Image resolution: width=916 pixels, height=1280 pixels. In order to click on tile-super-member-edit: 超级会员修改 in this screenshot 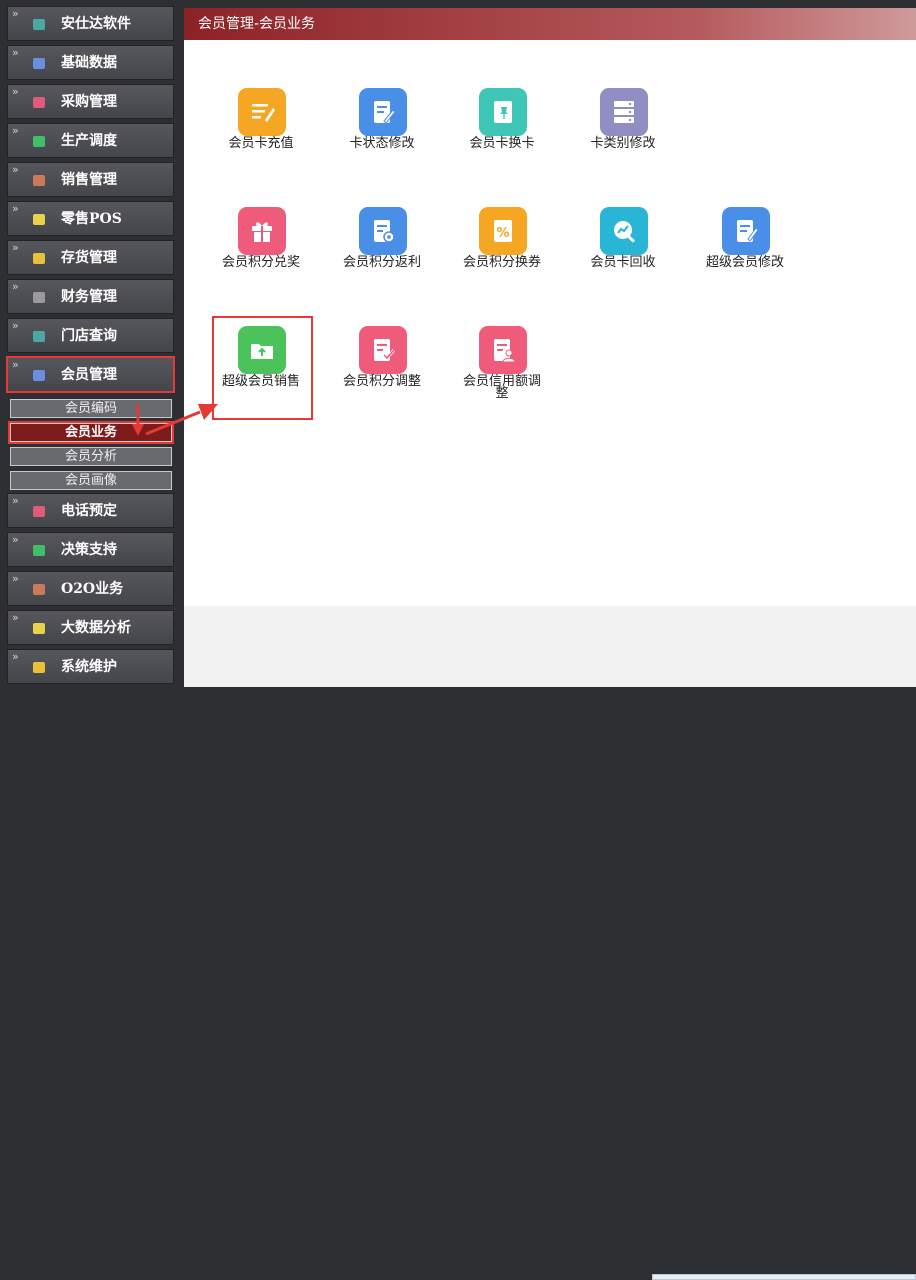, I will do `click(745, 257)`.